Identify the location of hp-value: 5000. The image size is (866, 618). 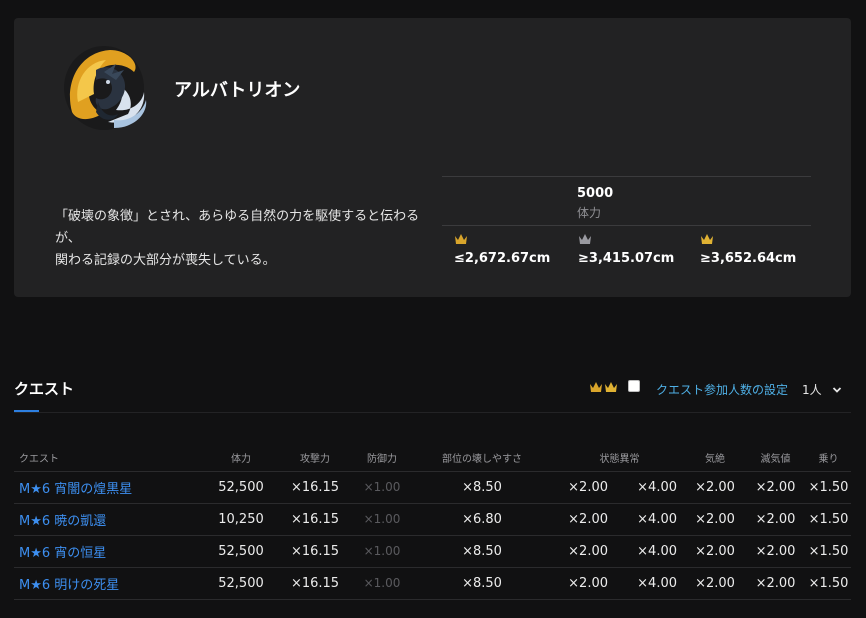
(595, 193).